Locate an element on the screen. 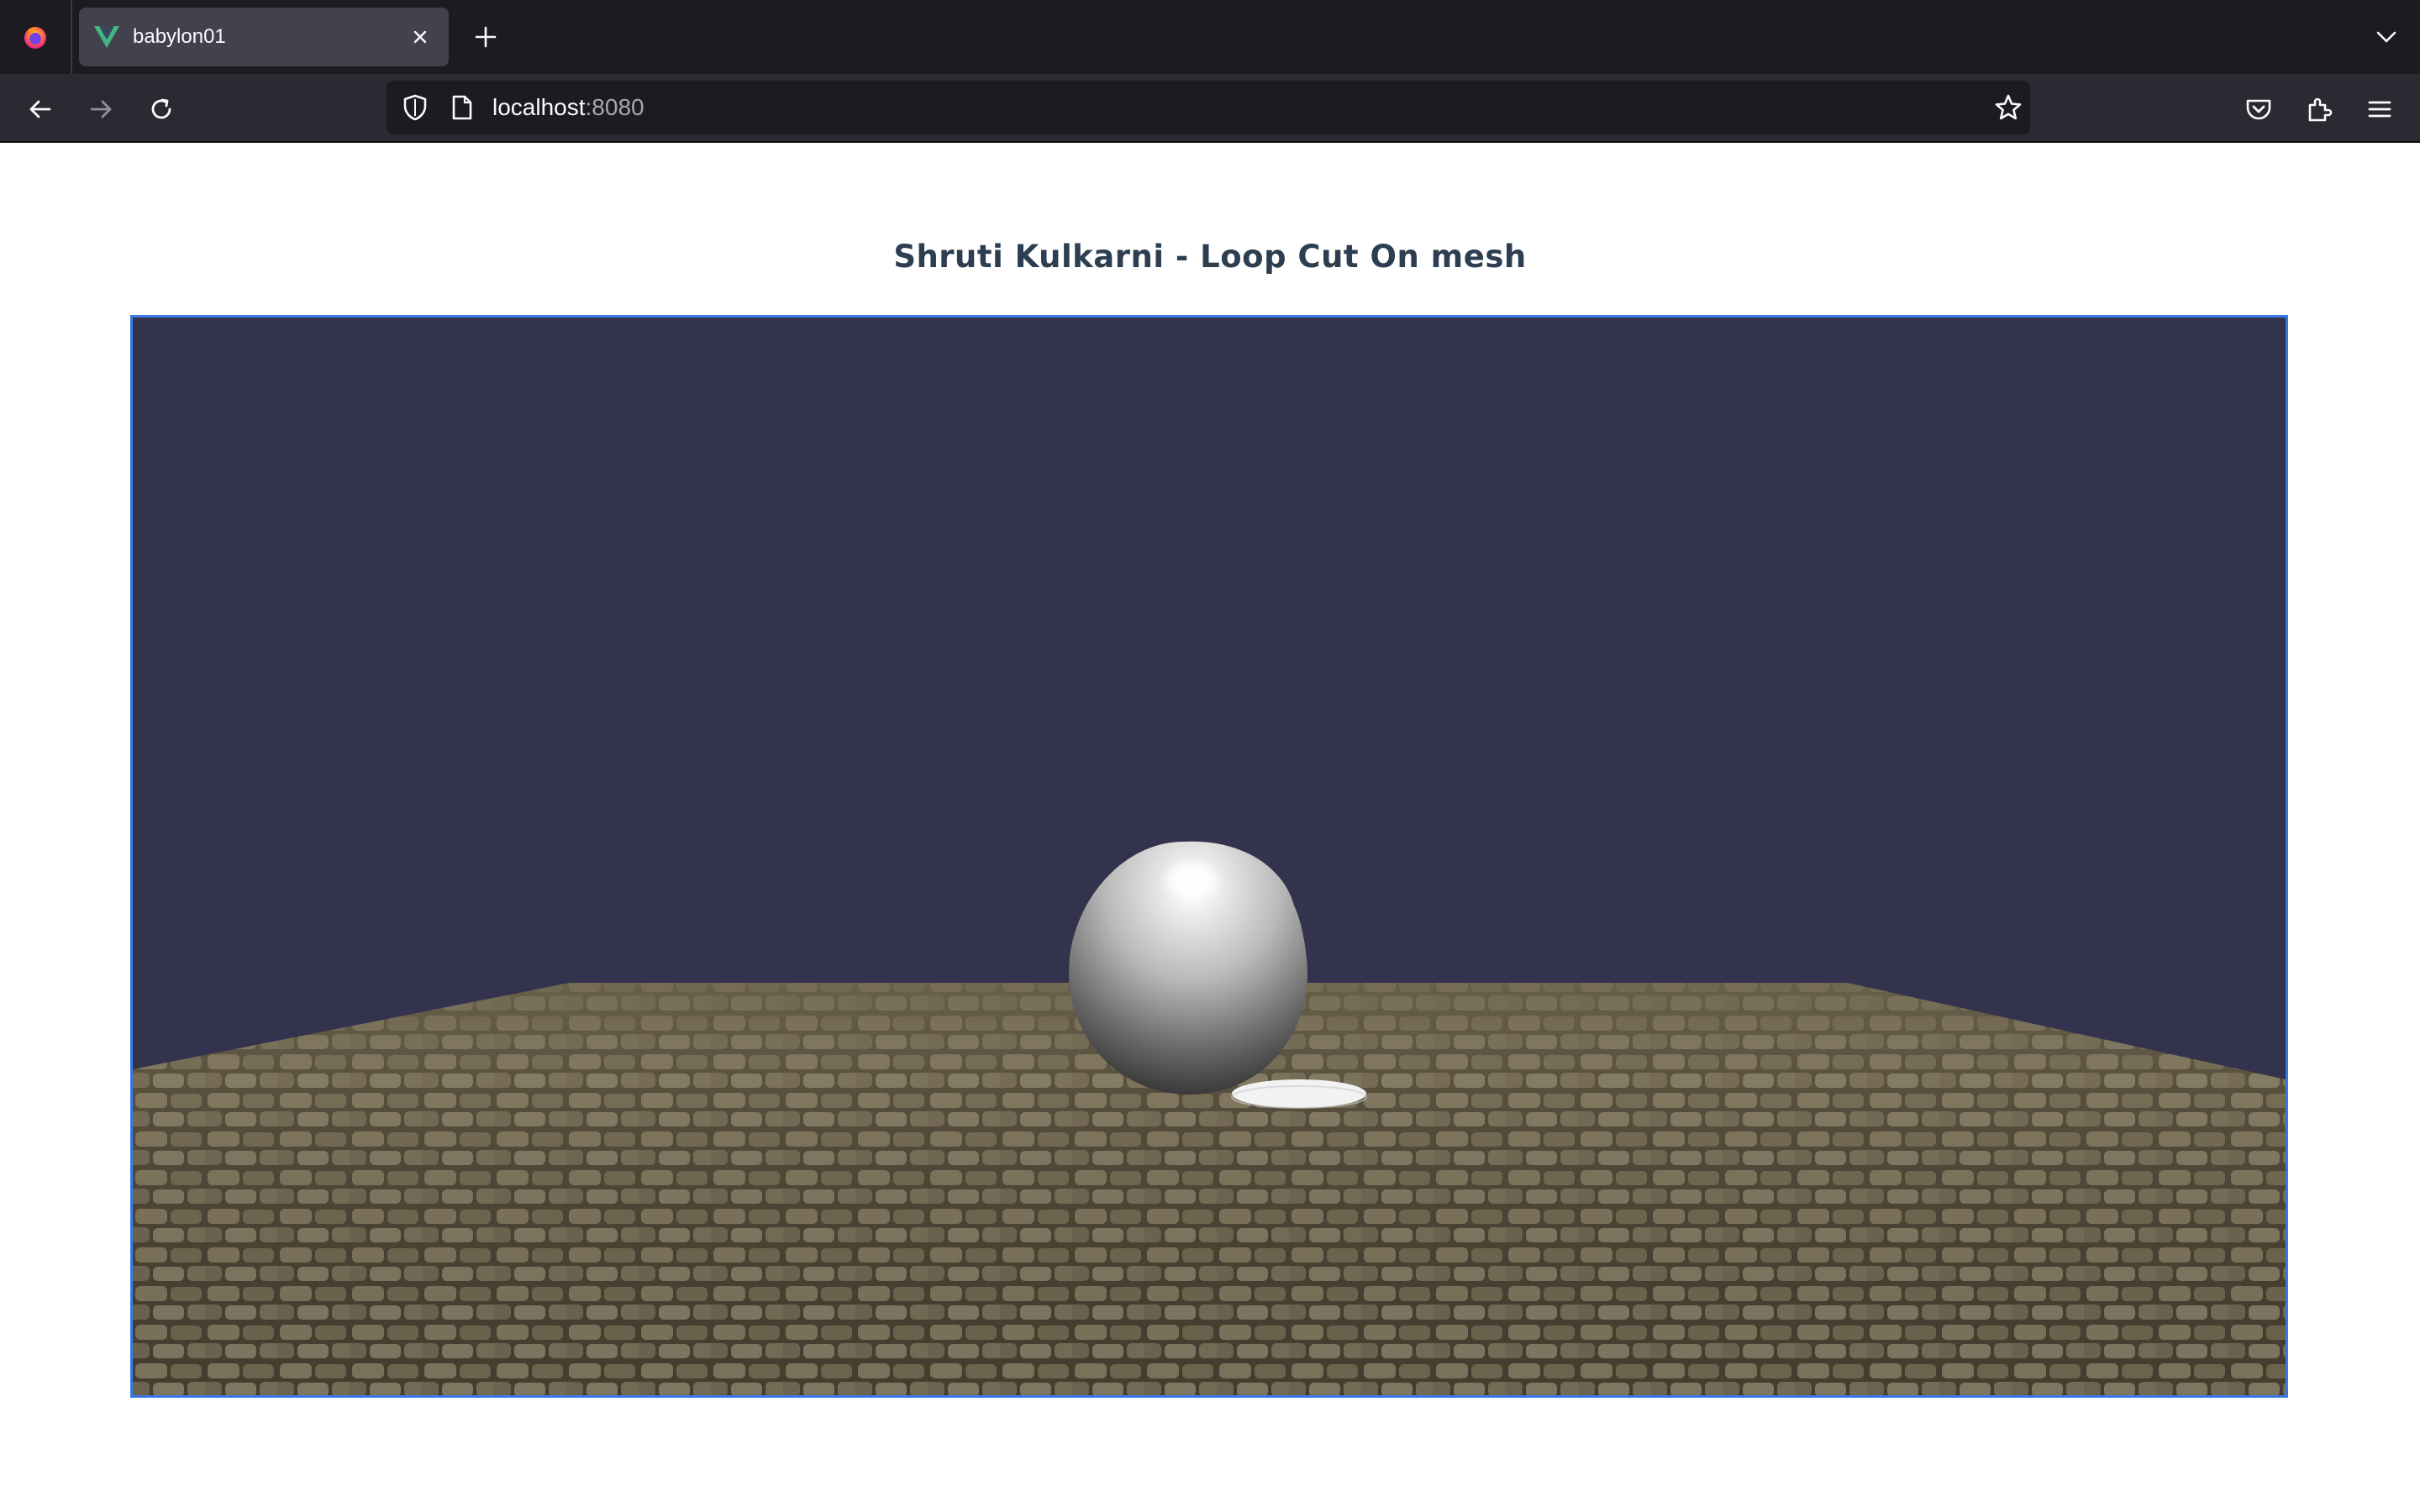 Image resolution: width=2420 pixels, height=1512 pixels. pocket-button is located at coordinates (2258, 109).